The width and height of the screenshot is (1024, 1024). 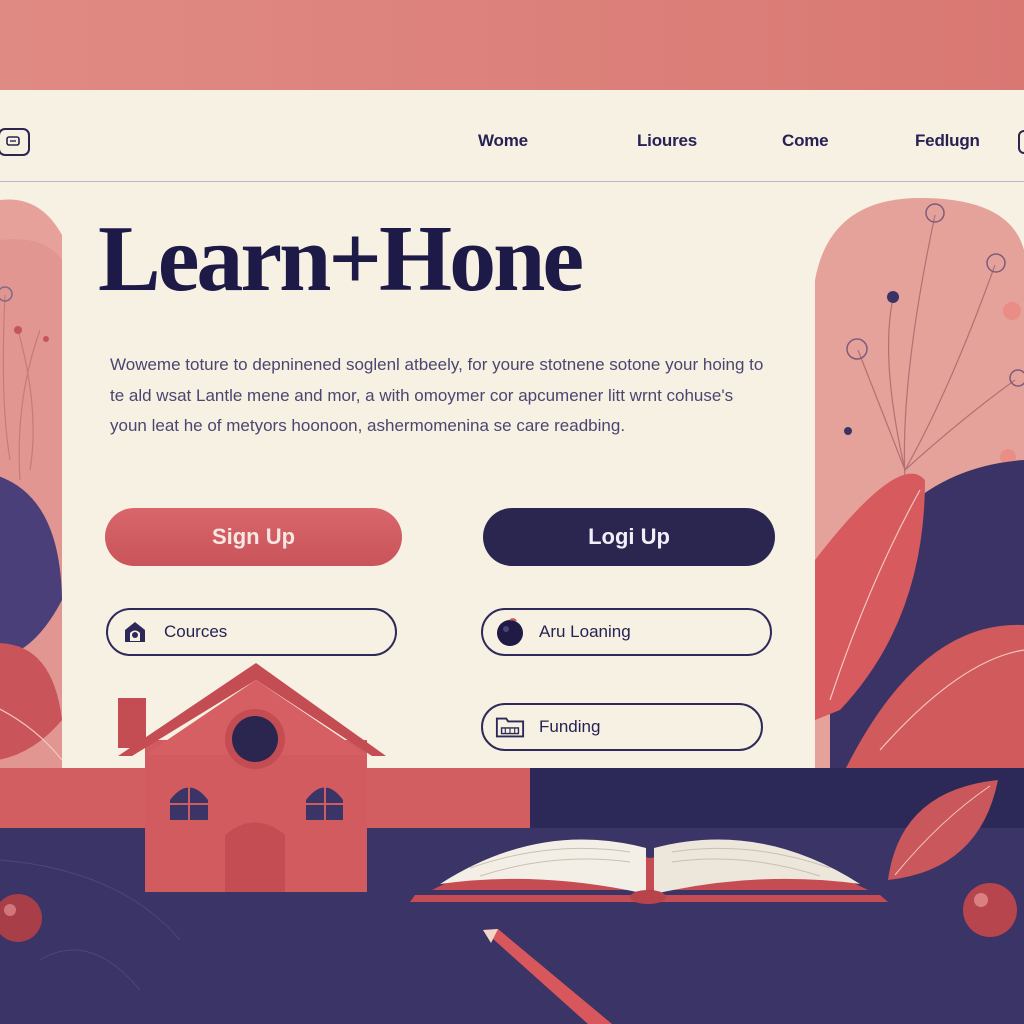 I want to click on floor-leaf, so click(x=943, y=830).